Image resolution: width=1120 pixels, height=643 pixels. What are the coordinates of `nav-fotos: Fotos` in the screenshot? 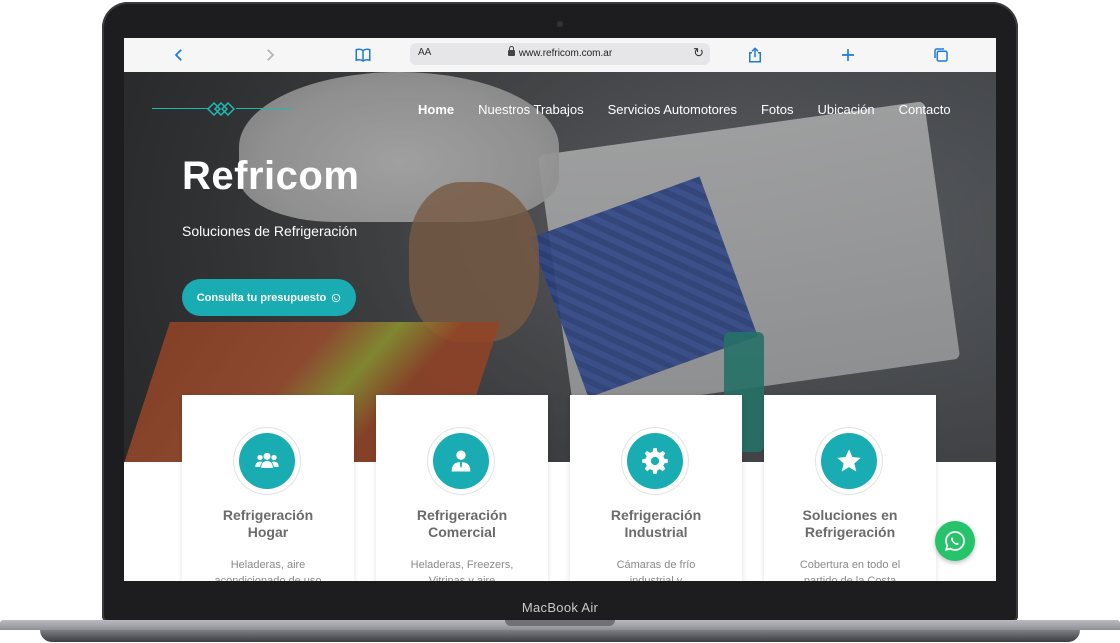 It's located at (777, 109).